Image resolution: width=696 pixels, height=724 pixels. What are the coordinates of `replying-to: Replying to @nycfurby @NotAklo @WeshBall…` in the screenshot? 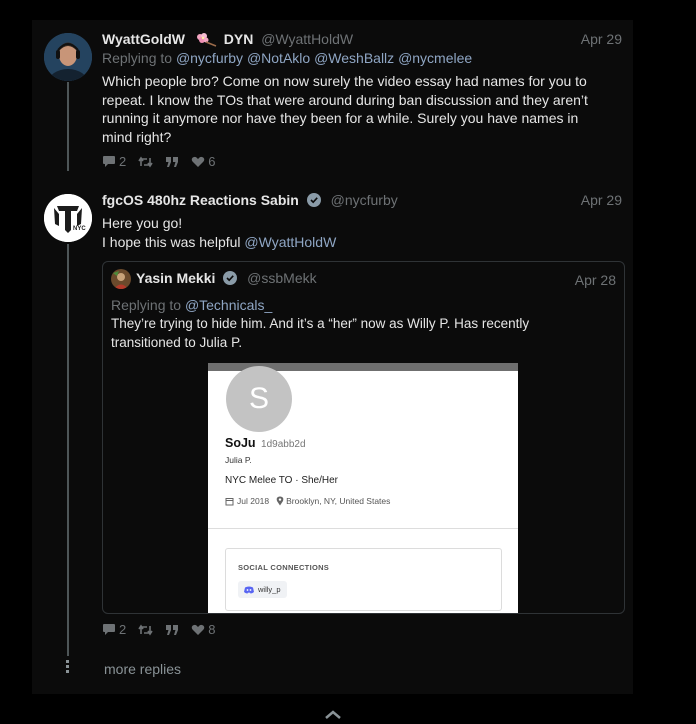 It's located at (287, 58).